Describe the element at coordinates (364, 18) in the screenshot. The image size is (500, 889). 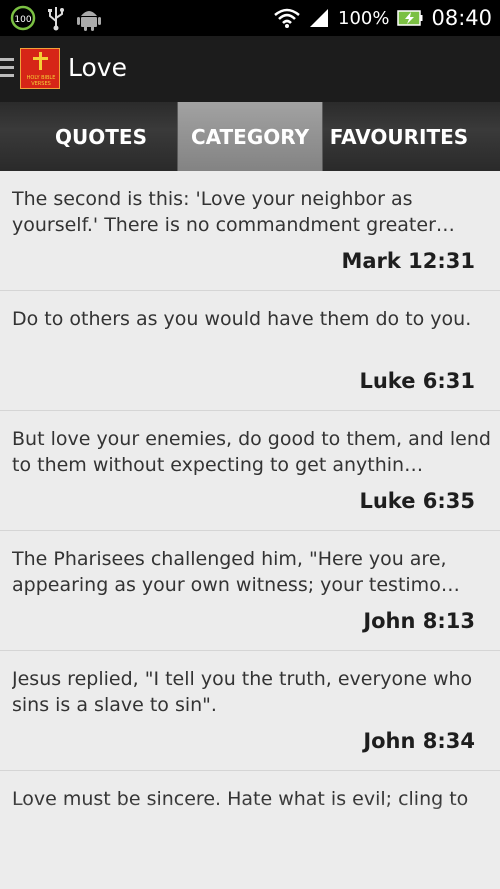
I see `battery-percent: 100%` at that location.